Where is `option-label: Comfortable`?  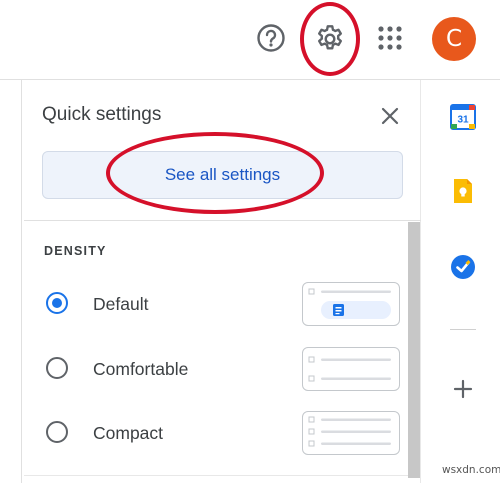
option-label: Comfortable is located at coordinates (141, 369).